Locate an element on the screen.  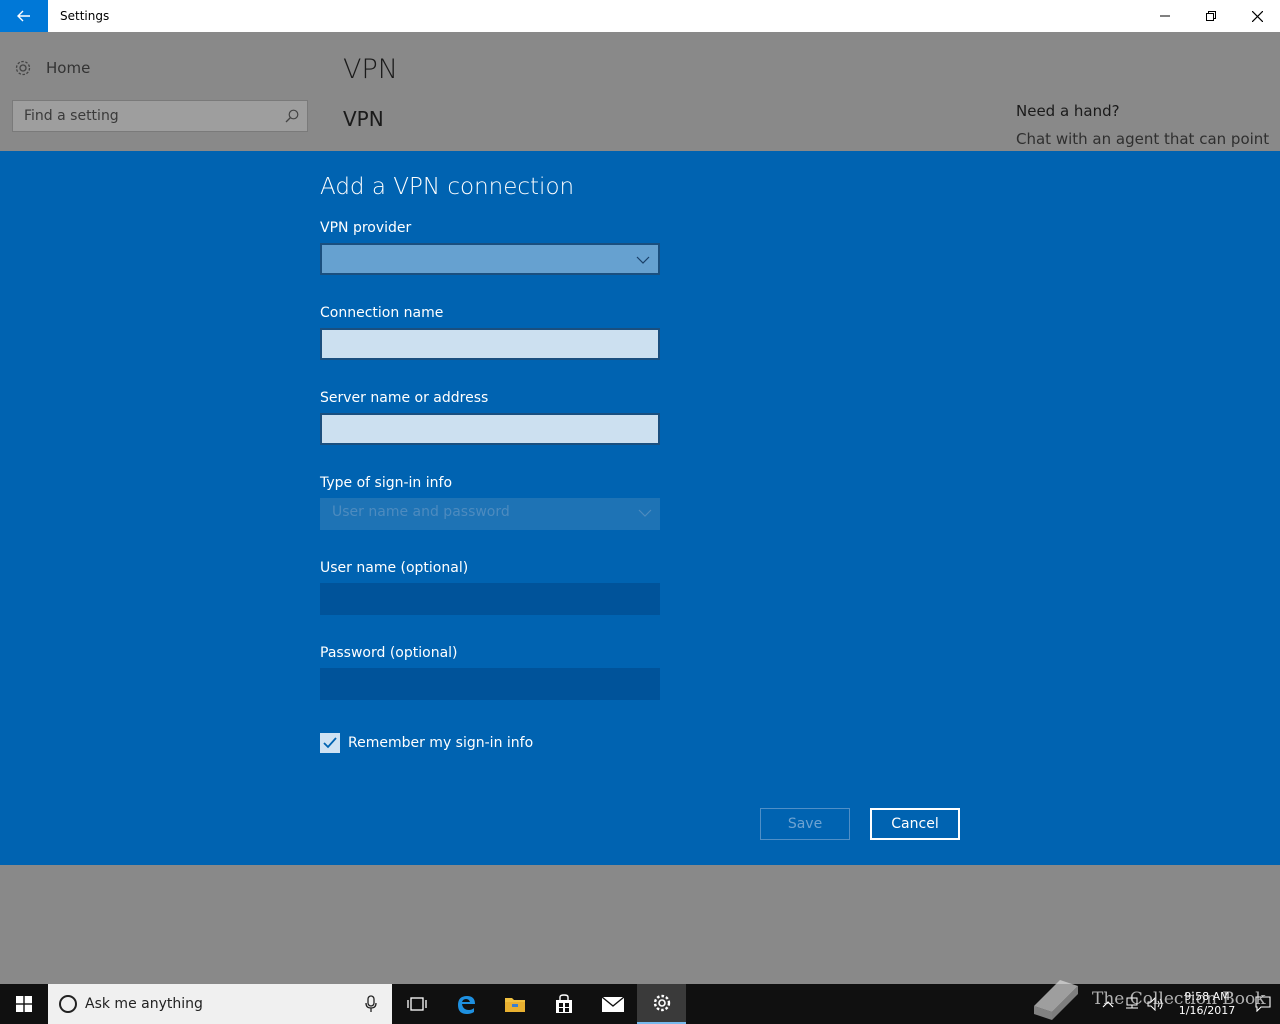
password-label: Password (optional) is located at coordinates (389, 653).